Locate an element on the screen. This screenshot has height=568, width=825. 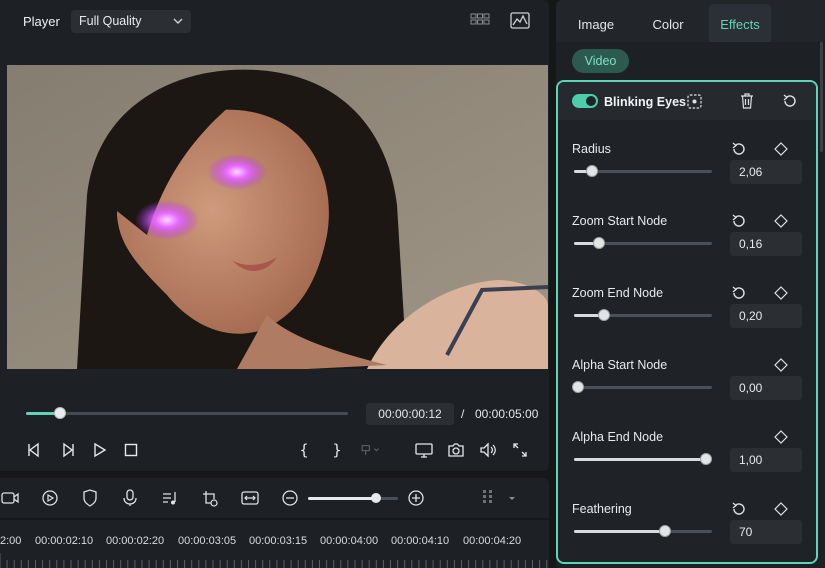
snapshot-icon is located at coordinates (456, 450).